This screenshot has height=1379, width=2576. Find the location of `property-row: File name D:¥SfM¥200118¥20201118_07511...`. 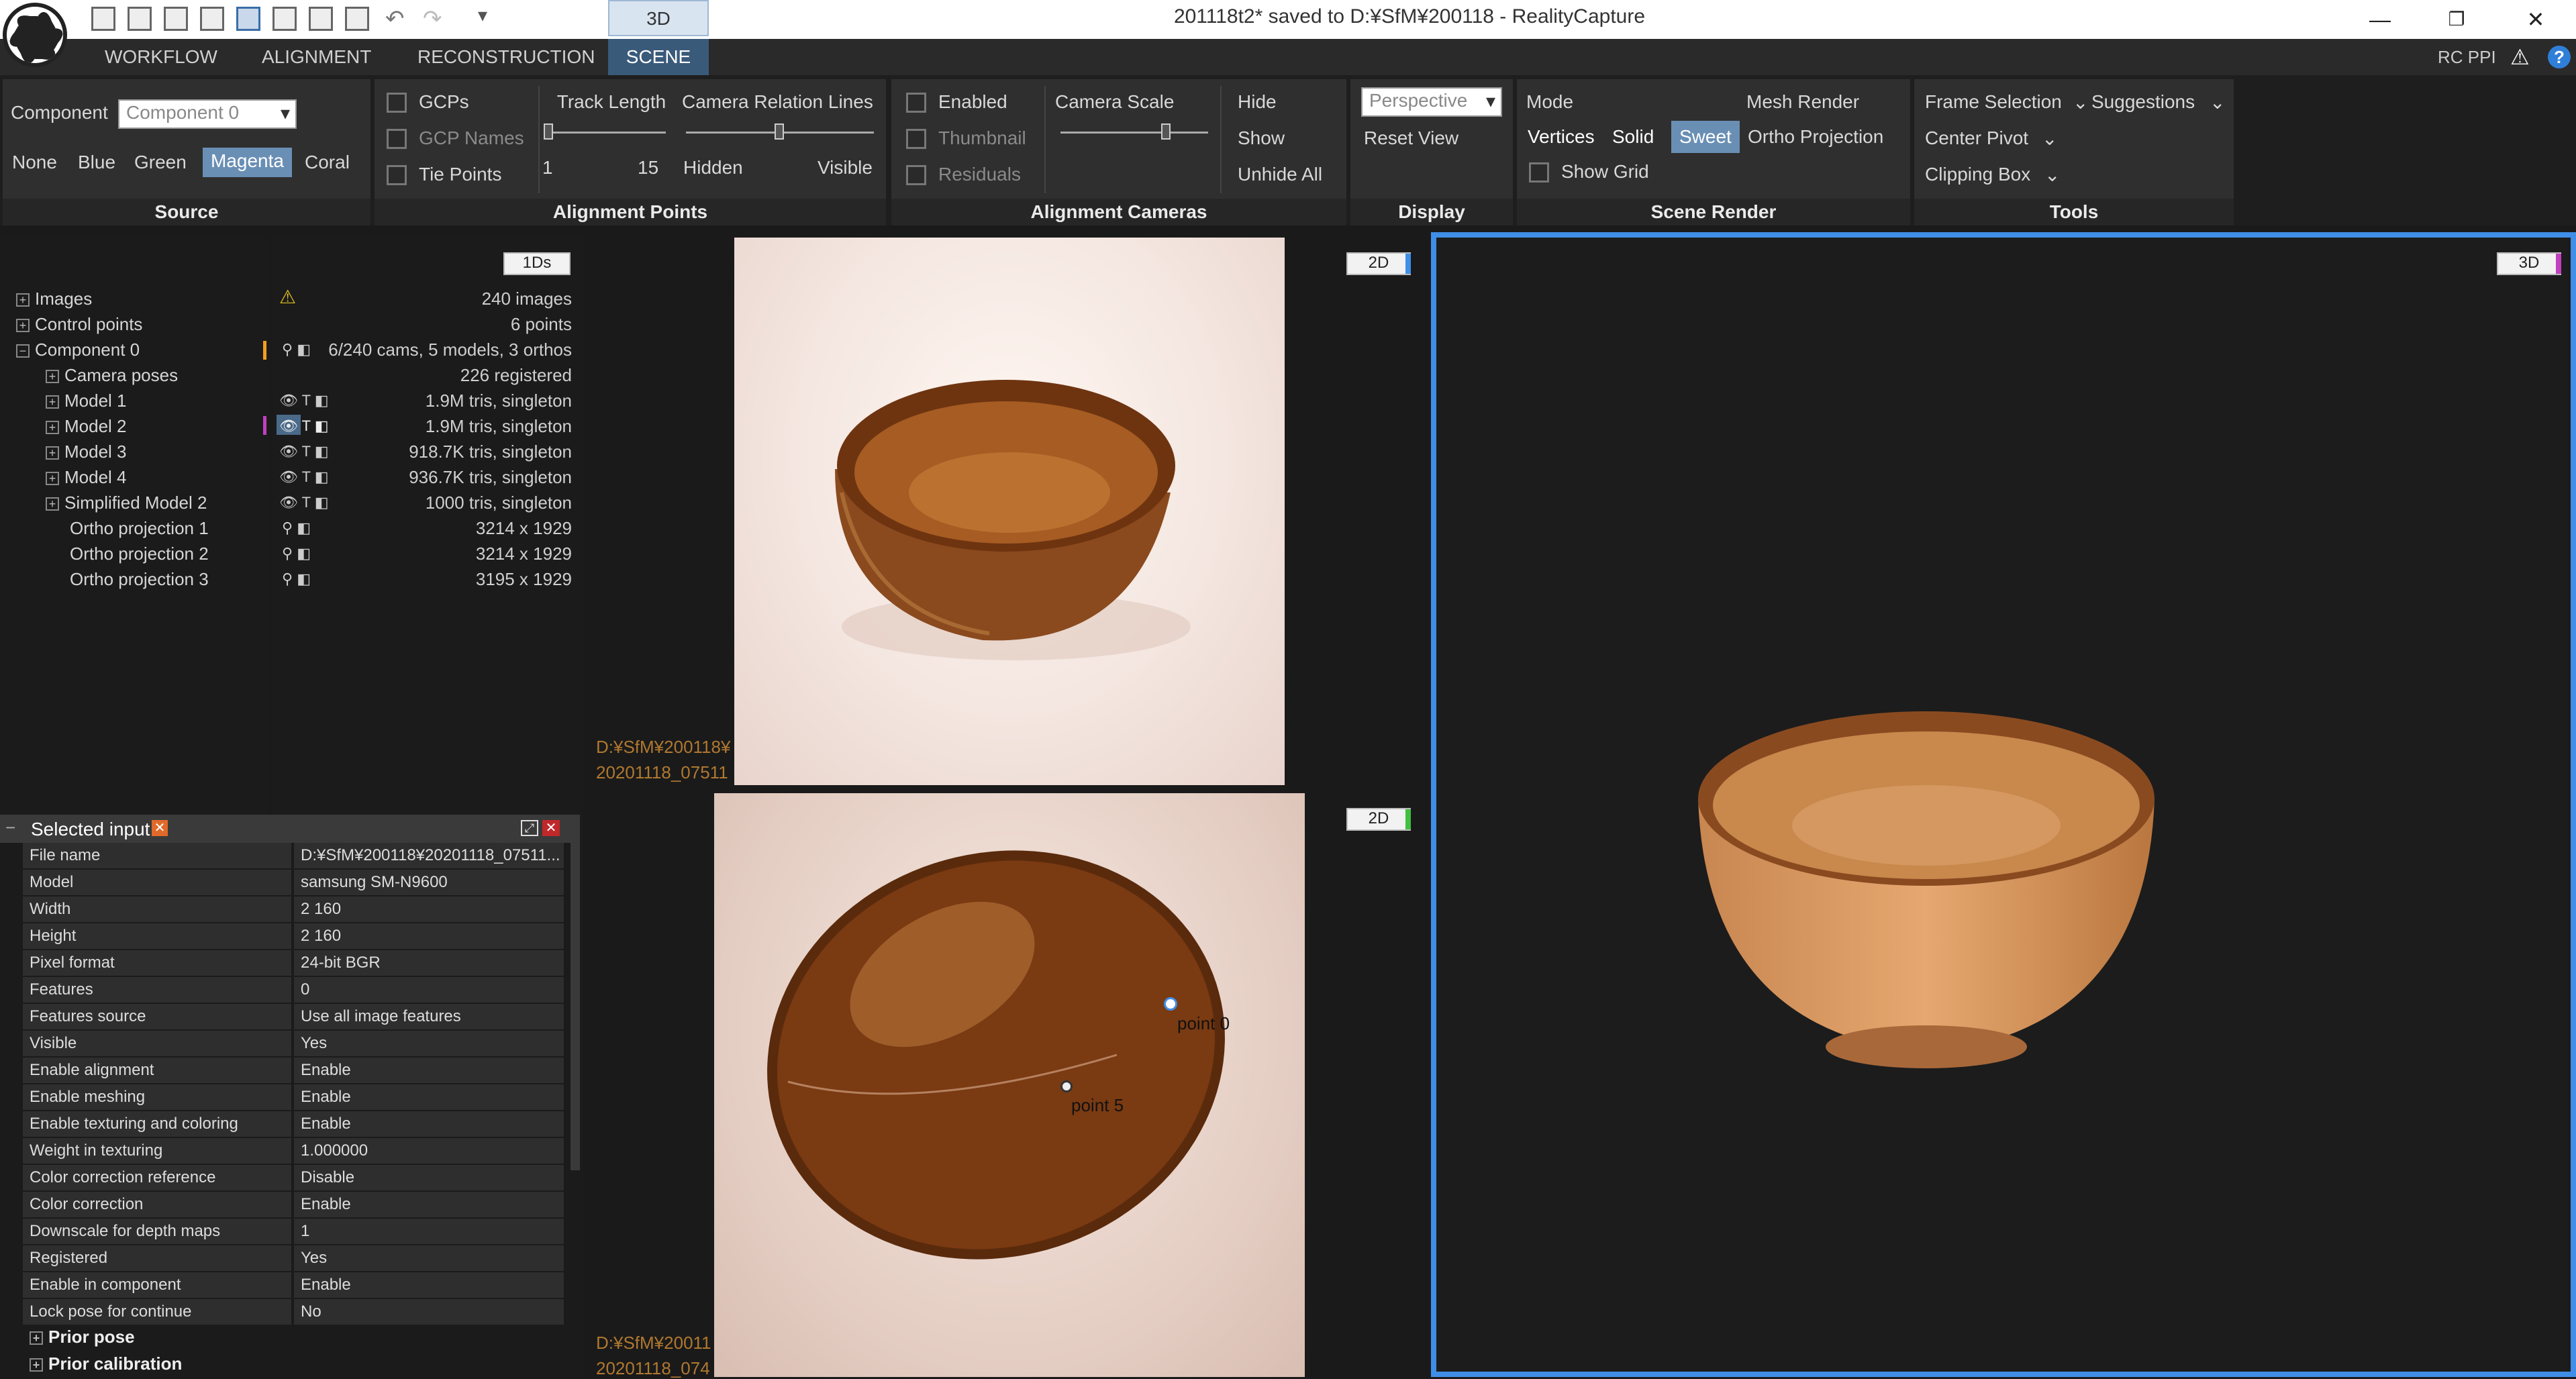

property-row: File name D:¥SfM¥200118¥20201118_07511... is located at coordinates (293, 855).